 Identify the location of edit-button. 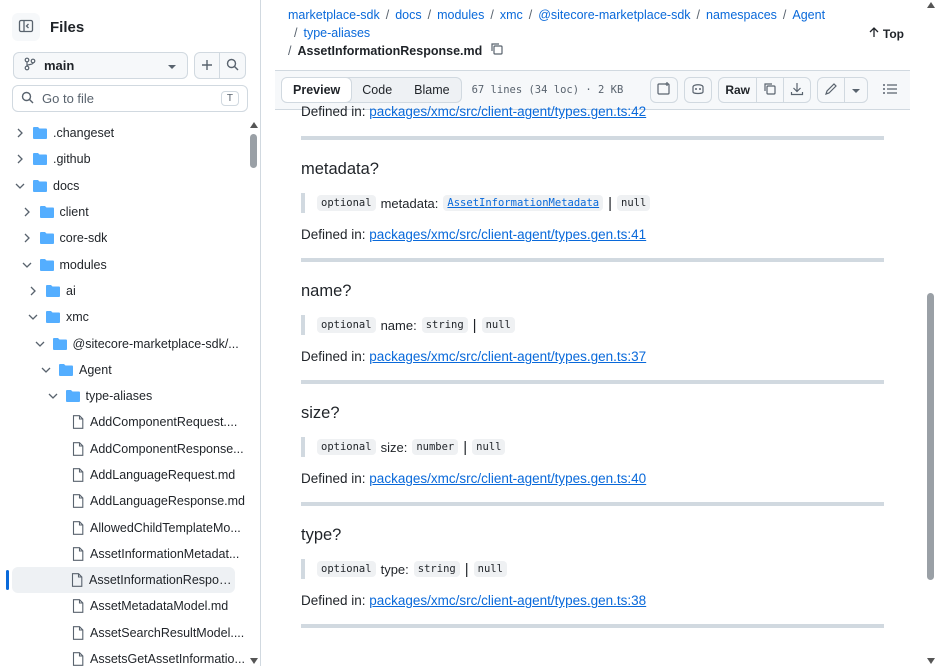
(831, 90).